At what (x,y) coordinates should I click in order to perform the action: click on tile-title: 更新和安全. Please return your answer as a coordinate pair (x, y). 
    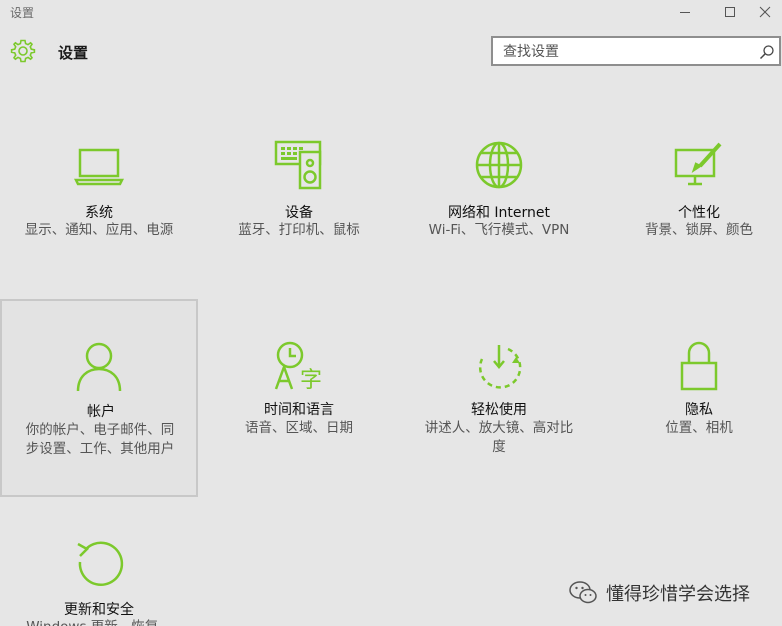
    Looking at the image, I should click on (99, 610).